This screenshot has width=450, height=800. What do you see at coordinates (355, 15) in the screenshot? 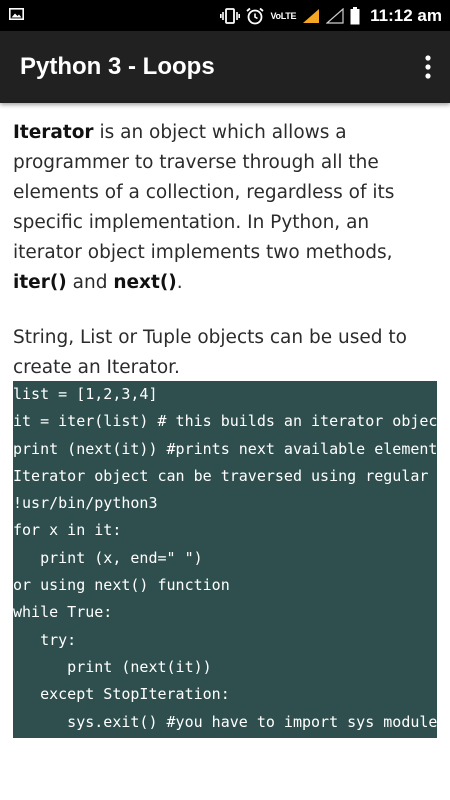
I see `battery-icon` at bounding box center [355, 15].